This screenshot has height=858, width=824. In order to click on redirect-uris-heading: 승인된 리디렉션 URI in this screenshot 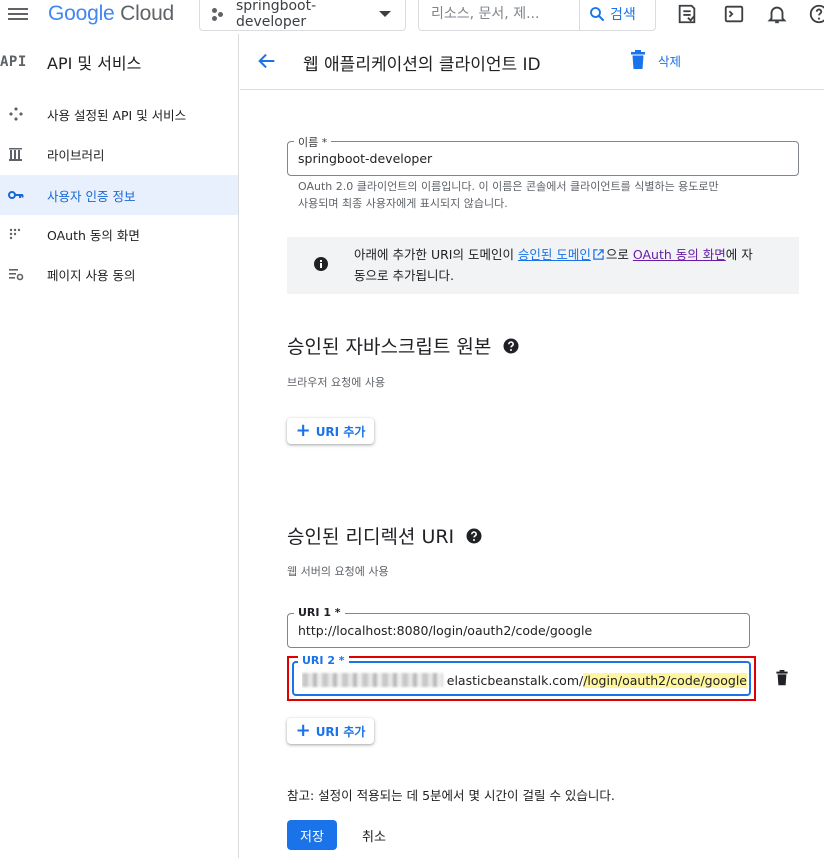, I will do `click(384, 535)`.